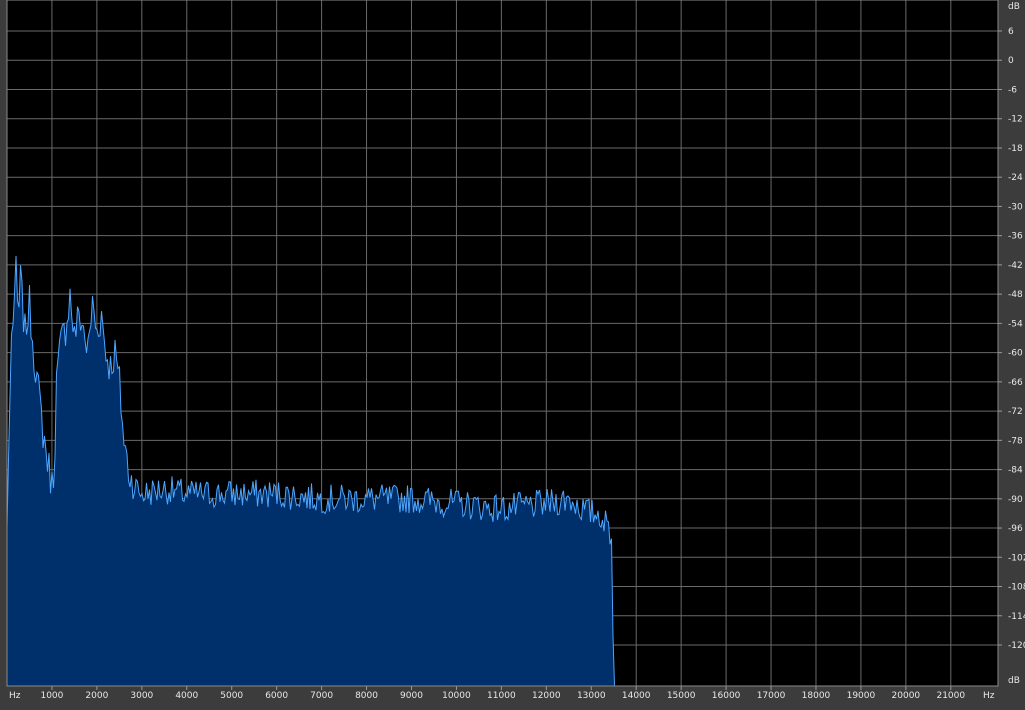 The image size is (1025, 710). What do you see at coordinates (1015, 266) in the screenshot?
I see `y-tick-label: -42` at bounding box center [1015, 266].